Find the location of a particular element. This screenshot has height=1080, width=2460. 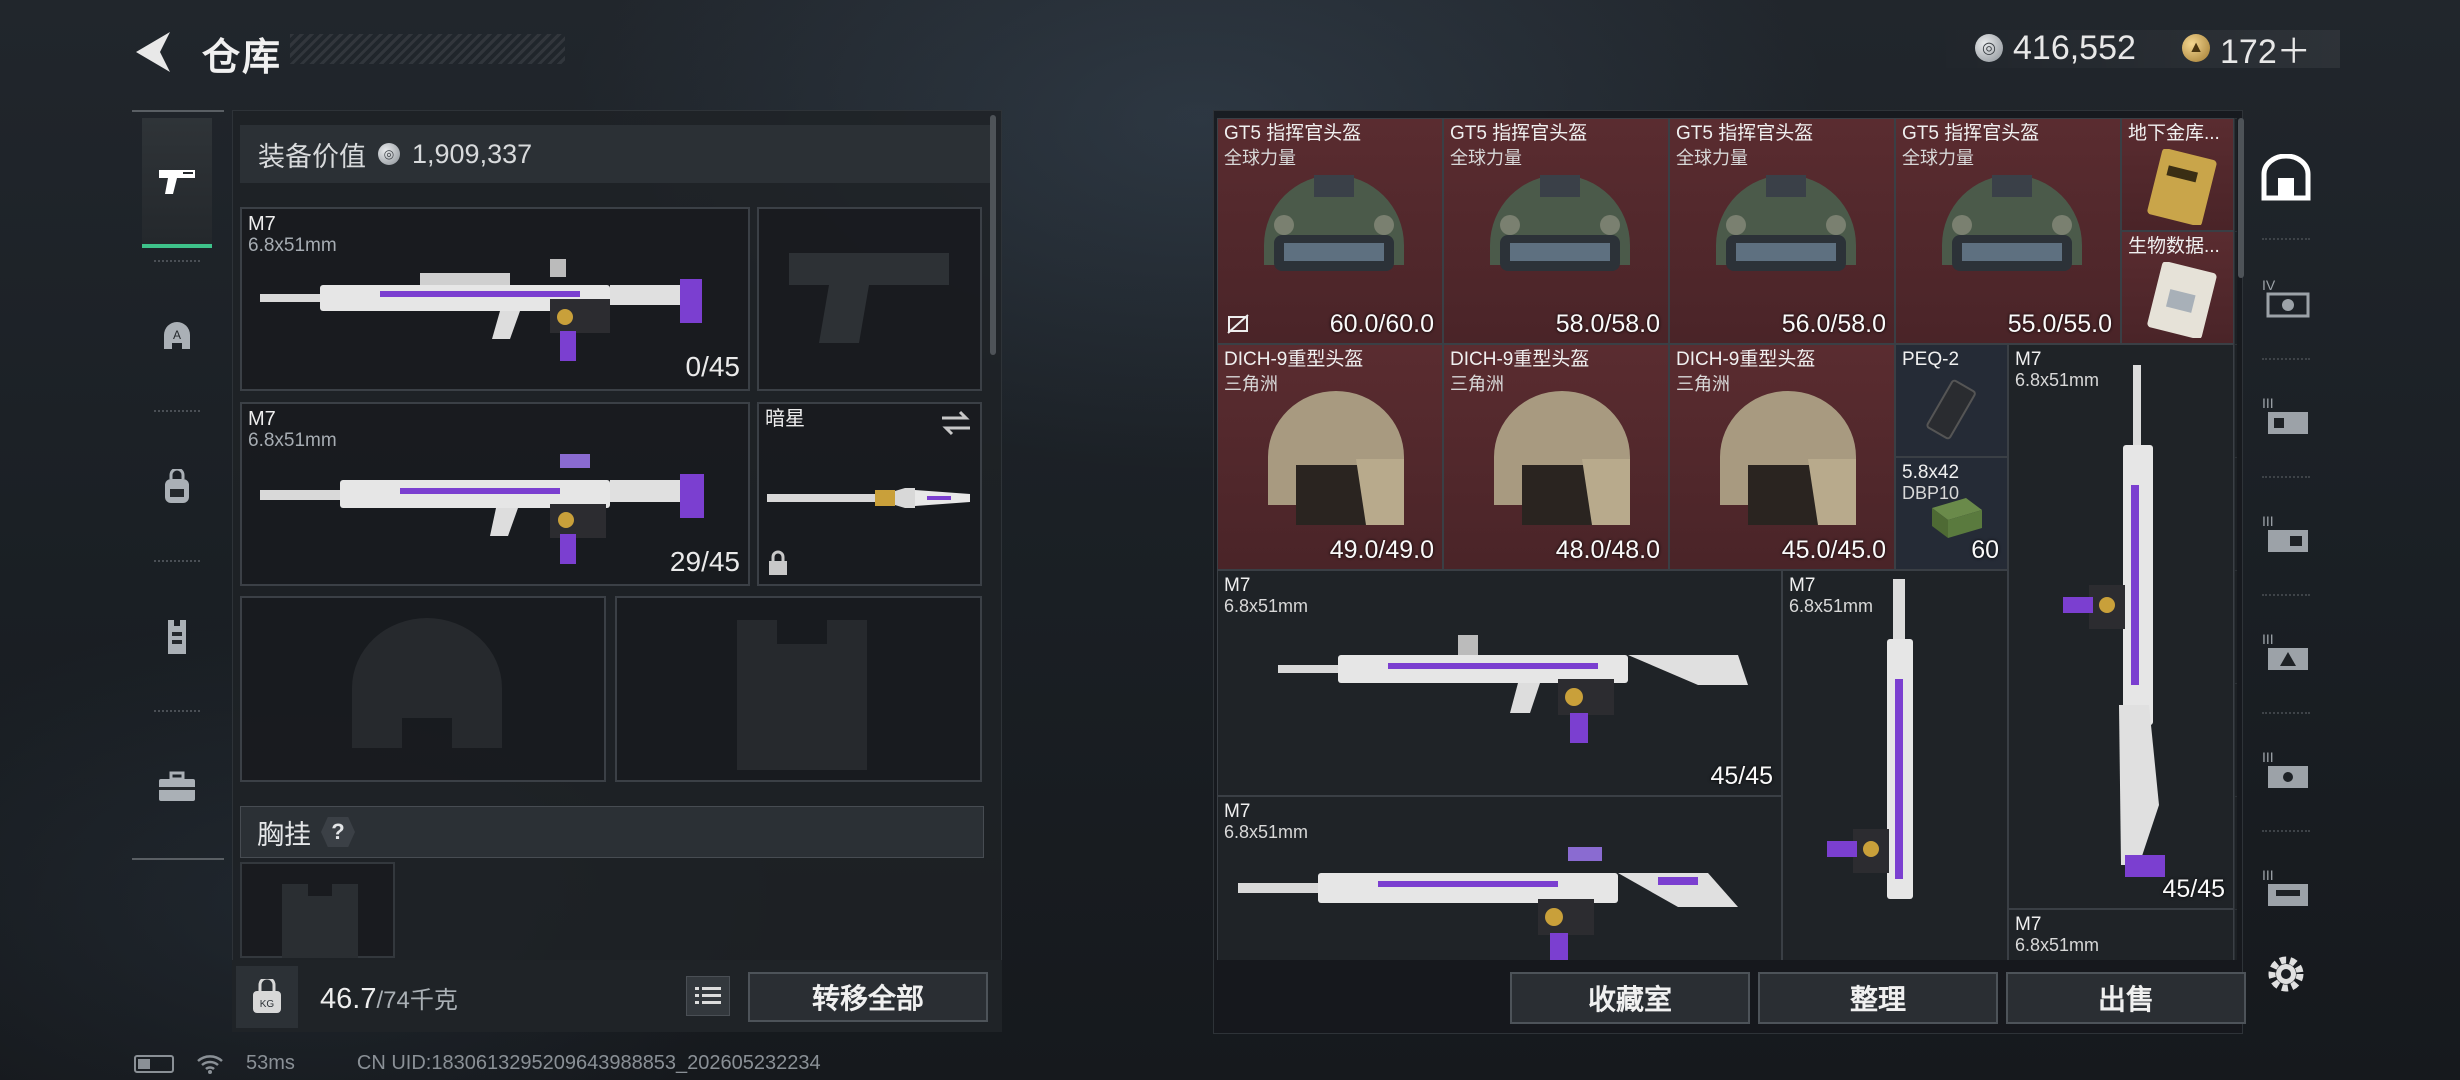

loadout-scrollbar is located at coordinates (993, 235).